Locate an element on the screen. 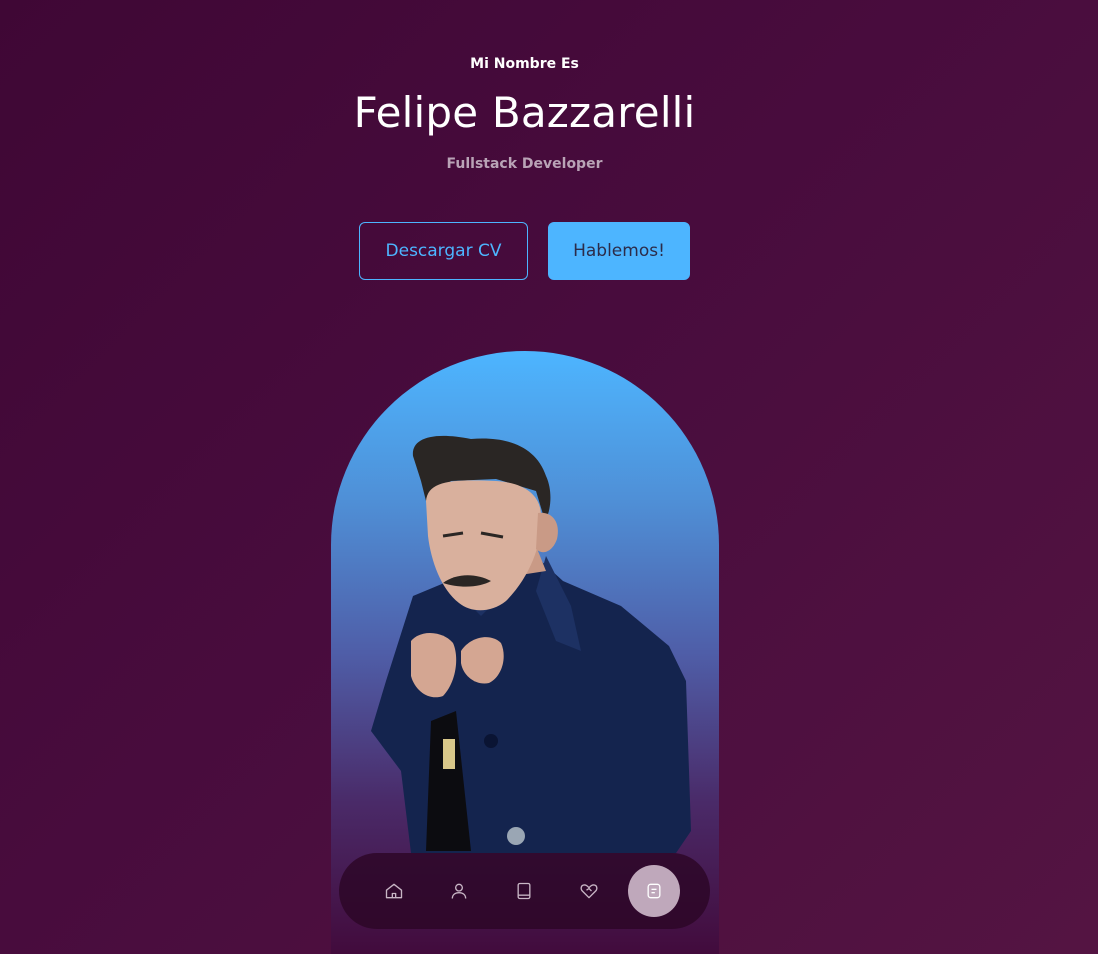 The image size is (1098, 954). nav-contact is located at coordinates (654, 891).